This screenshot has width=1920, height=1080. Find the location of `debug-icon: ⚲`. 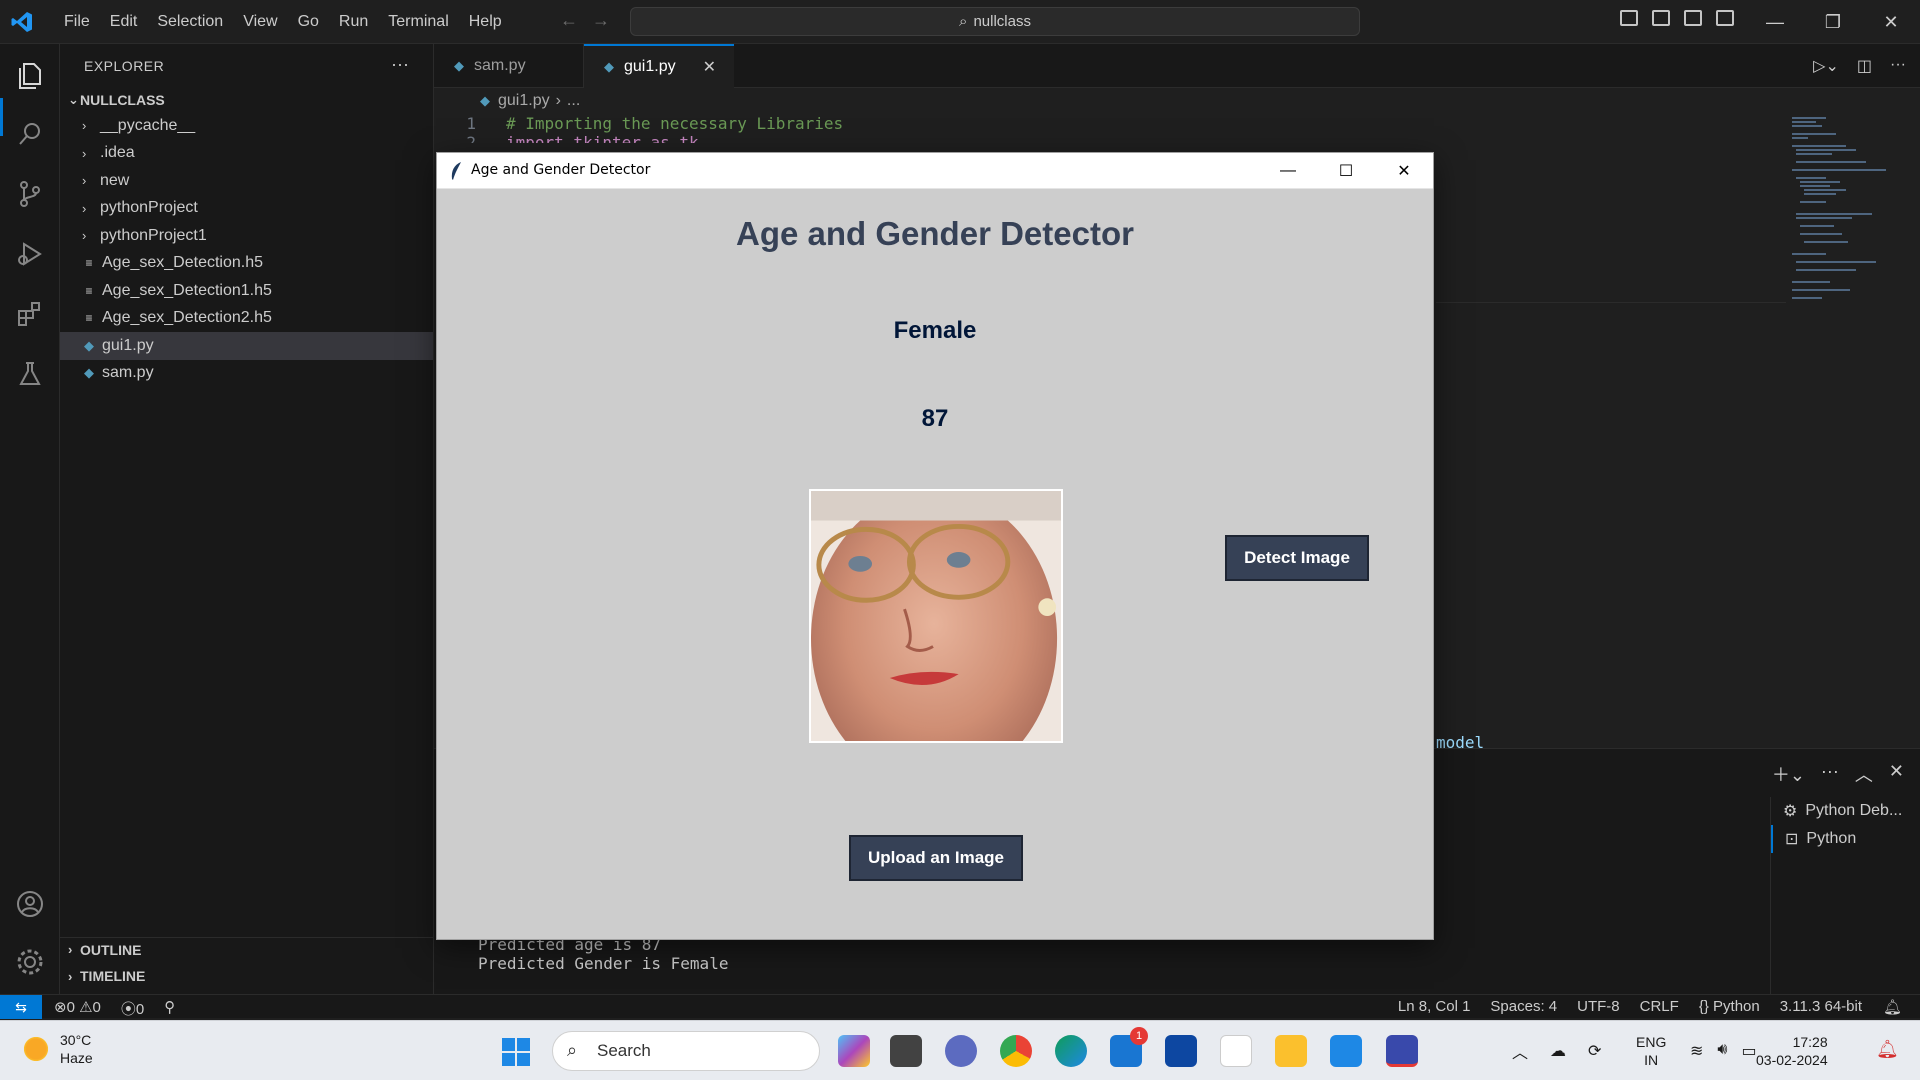

debug-icon: ⚲ is located at coordinates (169, 1008).